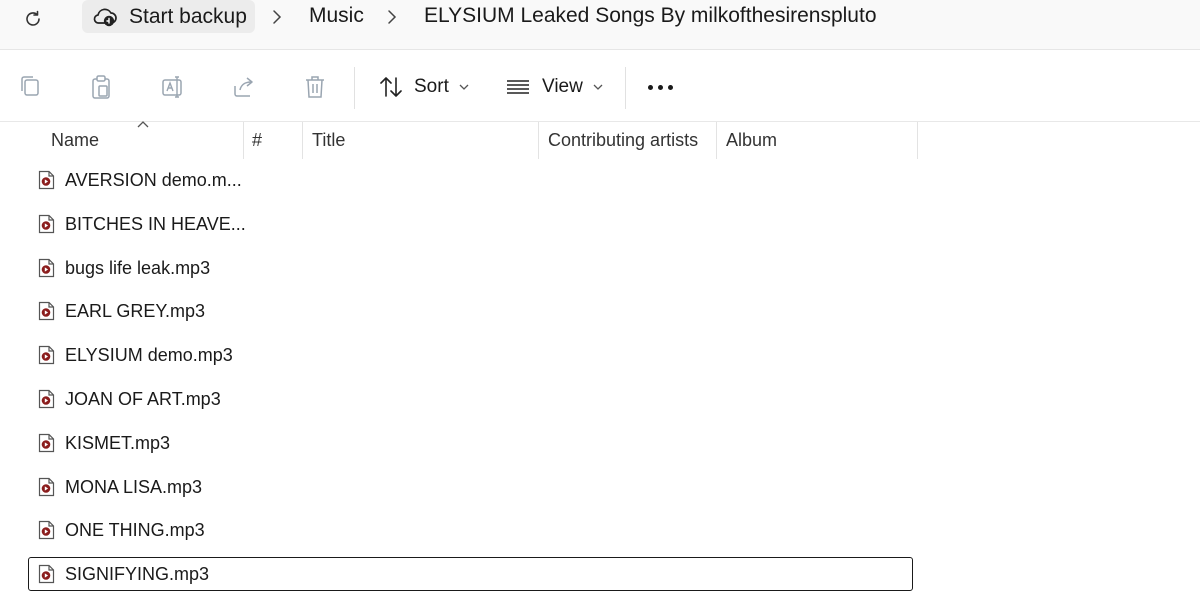 Image resolution: width=1200 pixels, height=611 pixels. I want to click on refresh-icon, so click(33, 18).